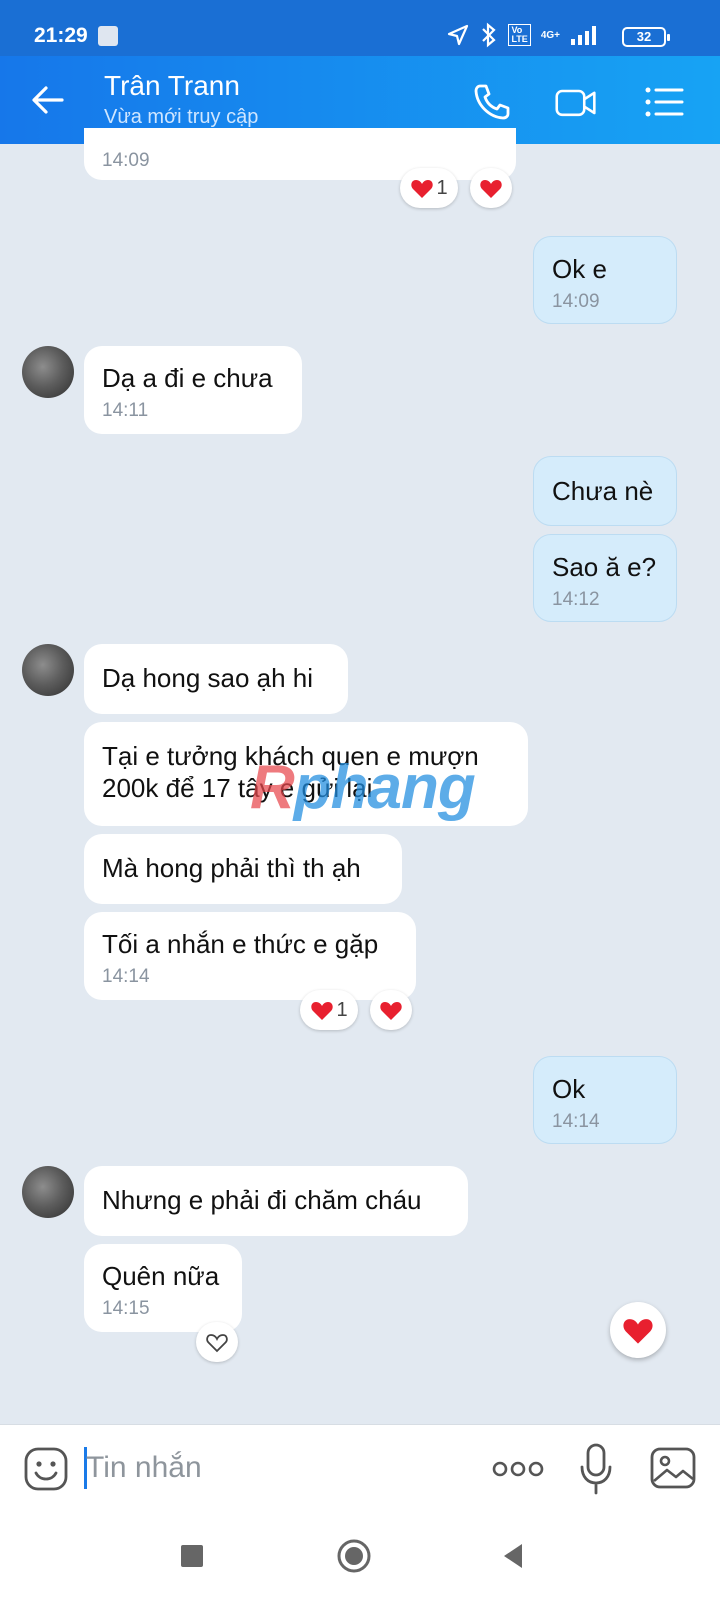 The height and width of the screenshot is (1600, 720). What do you see at coordinates (492, 102) in the screenshot?
I see `phone-call-icon` at bounding box center [492, 102].